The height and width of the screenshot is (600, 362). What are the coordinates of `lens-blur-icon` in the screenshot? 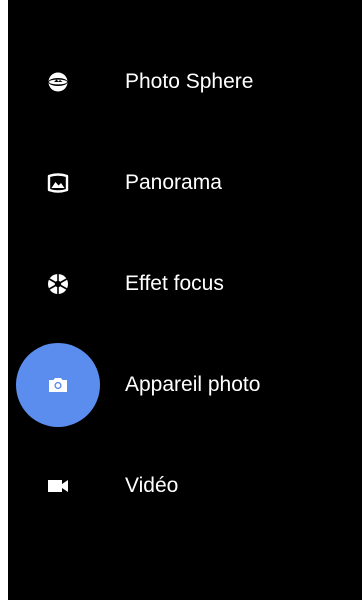 It's located at (58, 284).